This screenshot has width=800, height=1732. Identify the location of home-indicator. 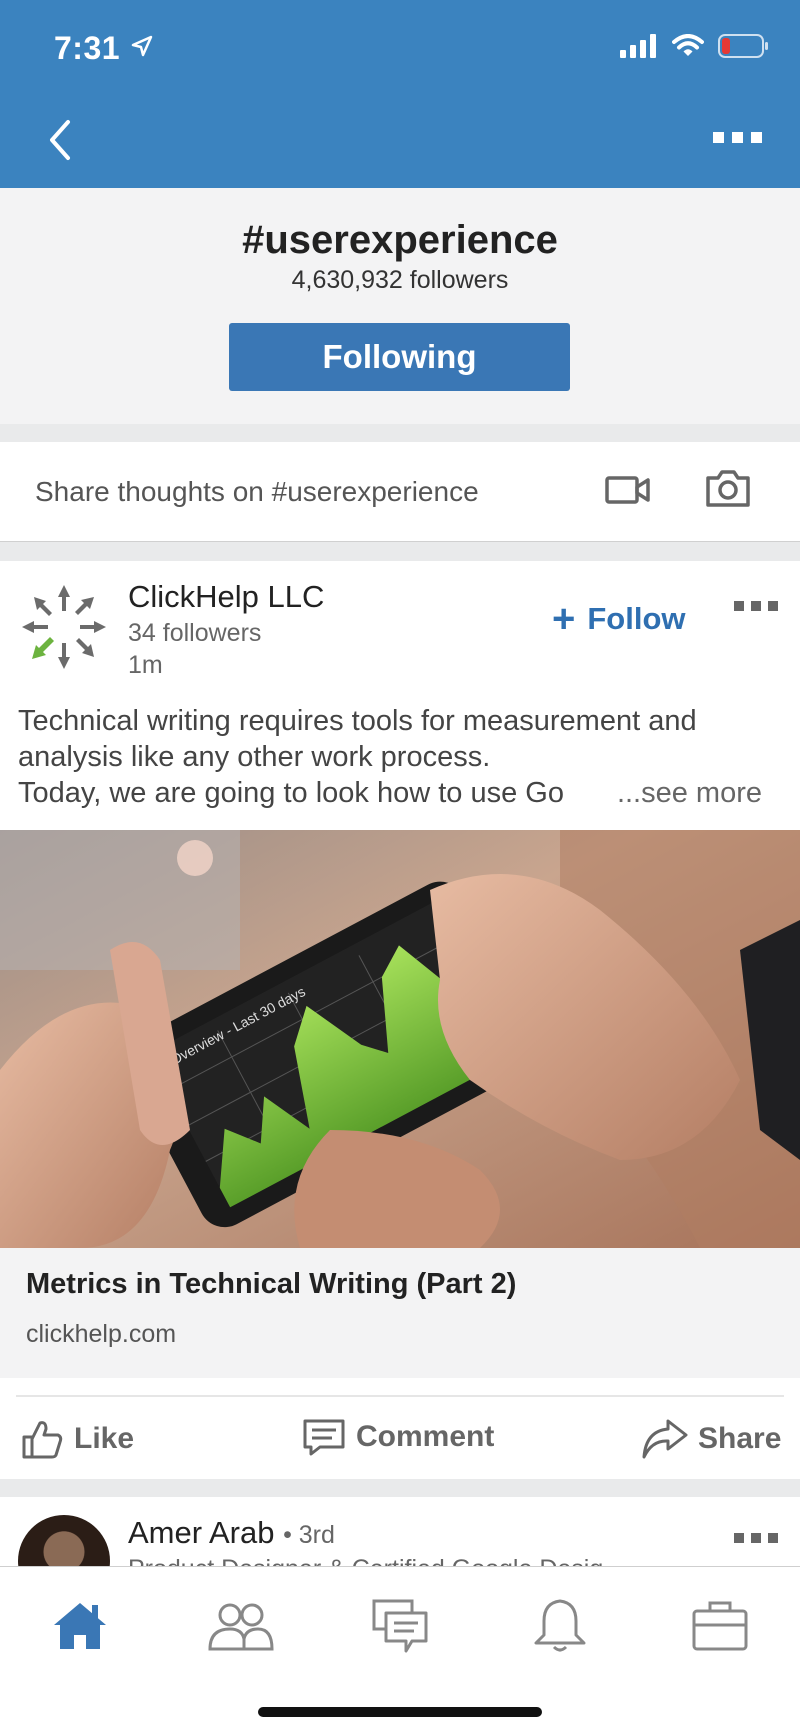
(400, 1712).